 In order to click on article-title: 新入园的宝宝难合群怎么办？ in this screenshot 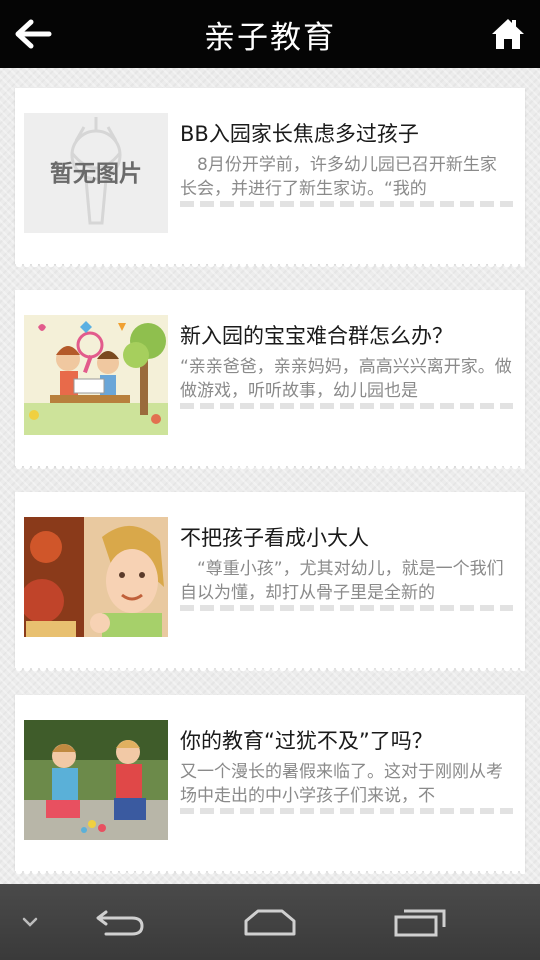, I will do `click(316, 336)`.